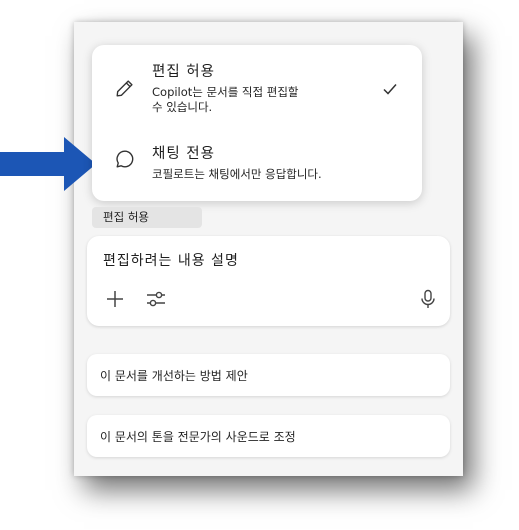 The image size is (519, 530). I want to click on checkmark-icon, so click(390, 89).